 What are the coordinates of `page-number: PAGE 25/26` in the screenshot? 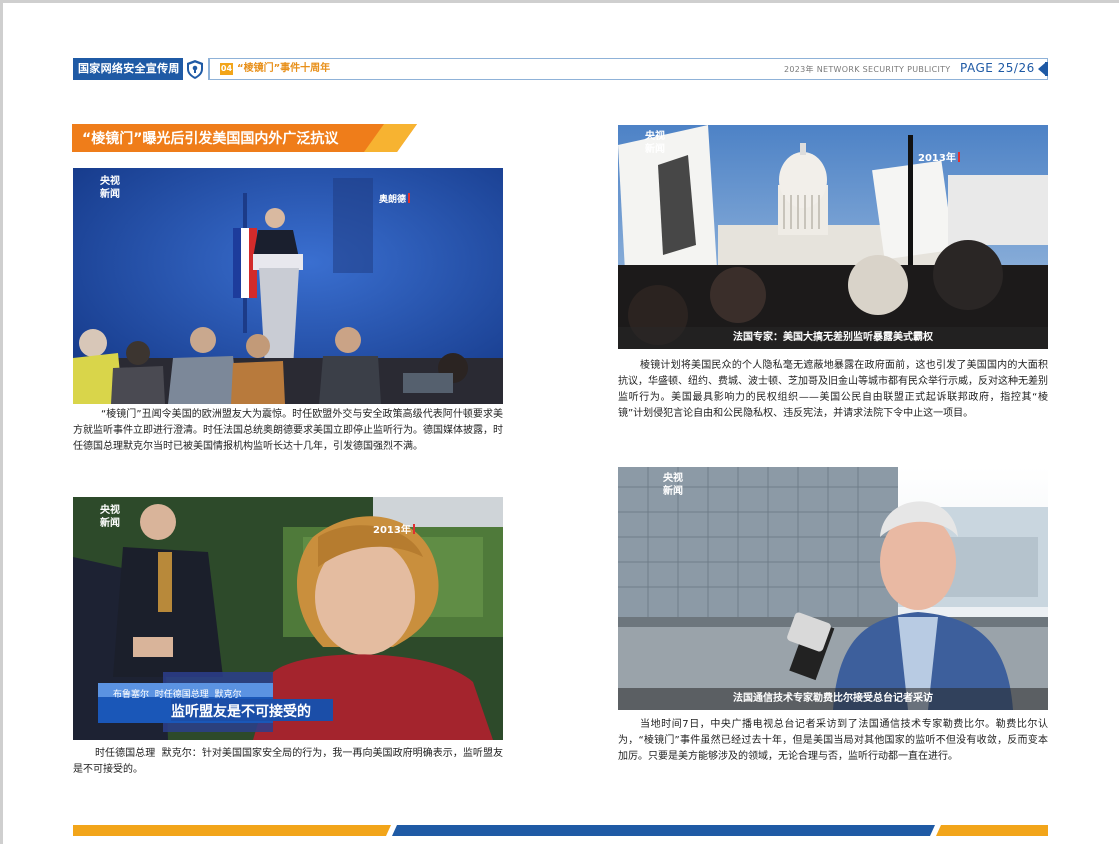 It's located at (997, 68).